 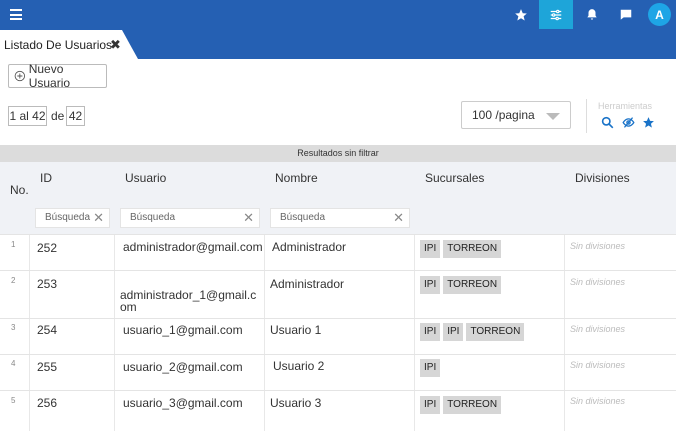 I want to click on search-input-nombre: Búsqueda ✕, so click(x=340, y=218).